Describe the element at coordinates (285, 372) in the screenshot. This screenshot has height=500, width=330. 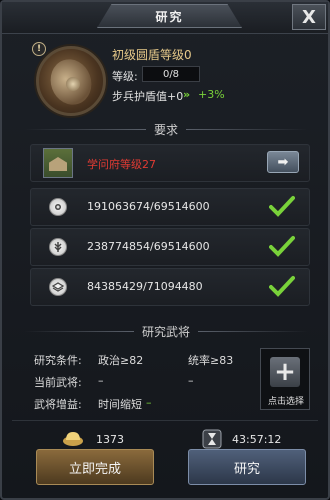
I see `plus-icon: +` at that location.